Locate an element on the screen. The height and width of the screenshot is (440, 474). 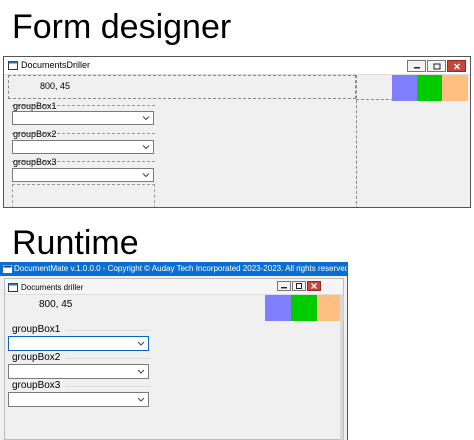
runtime-window-title: Documents driller is located at coordinates (52, 287).